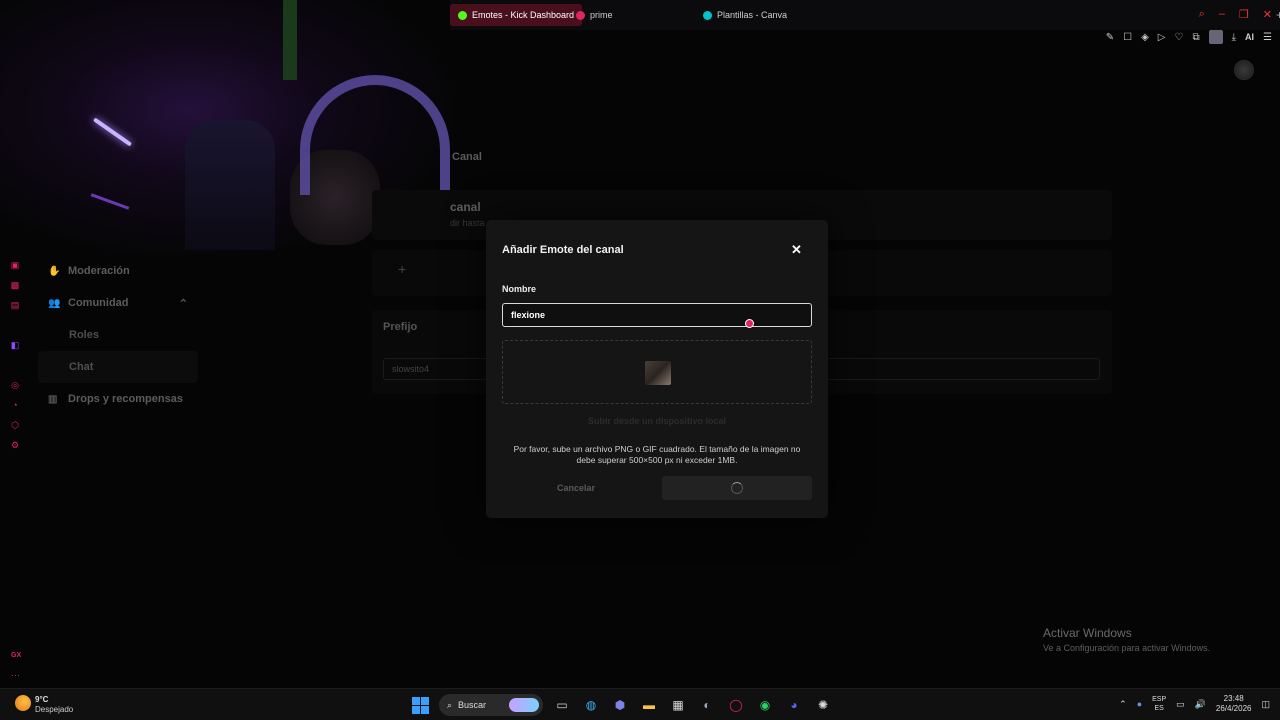 The width and height of the screenshot is (1280, 720). I want to click on discord-icon: ◕, so click(794, 705).